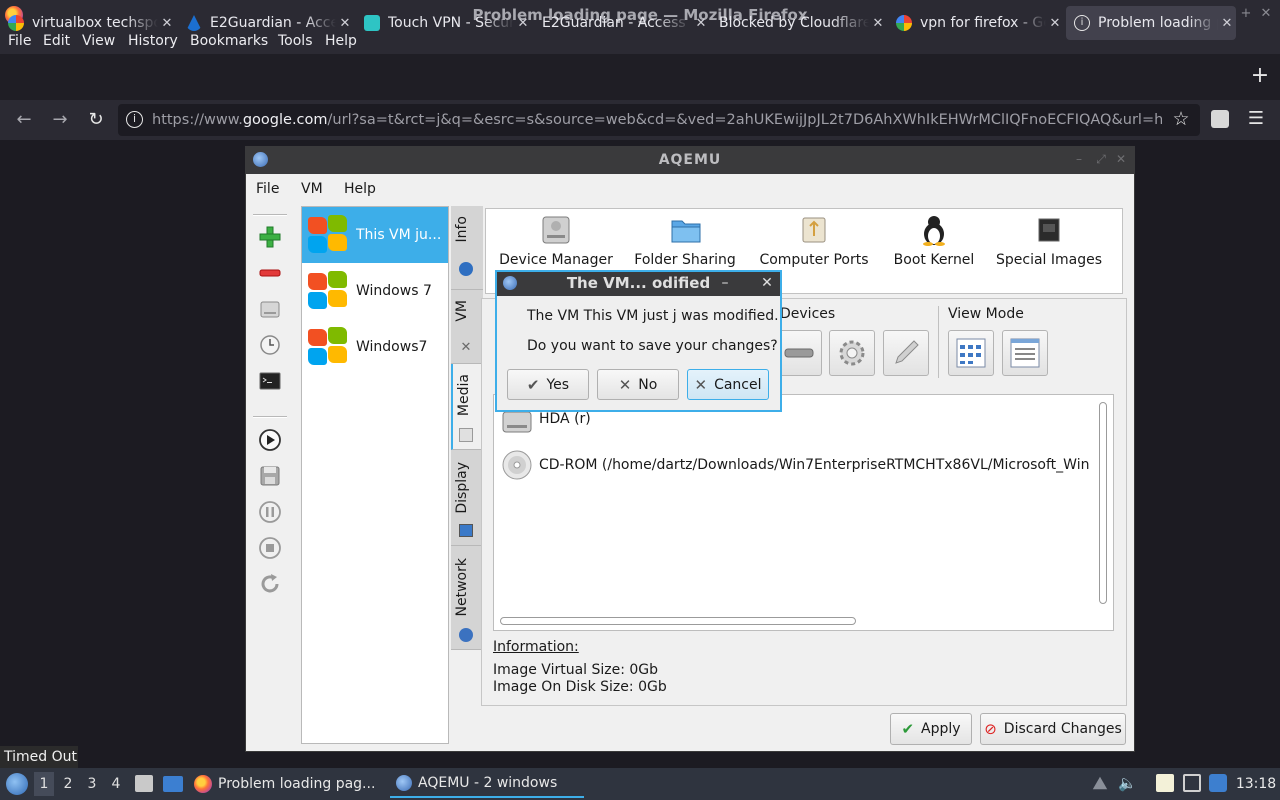  What do you see at coordinates (1101, 159) in the screenshot?
I see `aqemu-maximize-icon: ⤢` at bounding box center [1101, 159].